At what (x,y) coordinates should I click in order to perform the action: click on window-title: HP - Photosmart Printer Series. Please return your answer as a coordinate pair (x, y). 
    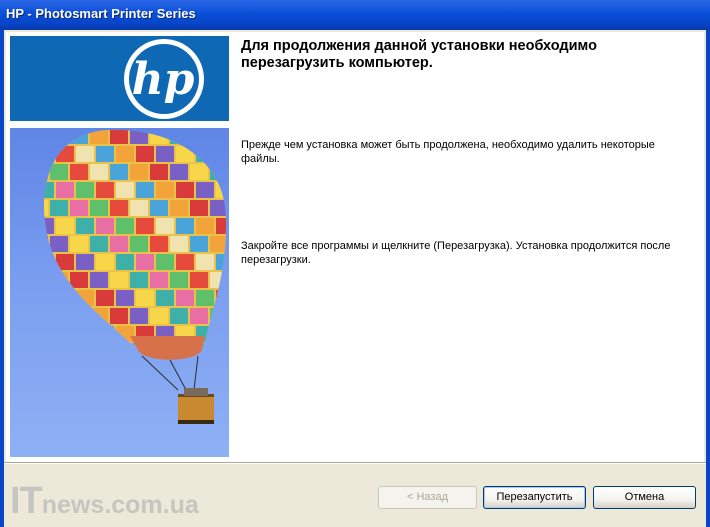
    Looking at the image, I should click on (101, 13).